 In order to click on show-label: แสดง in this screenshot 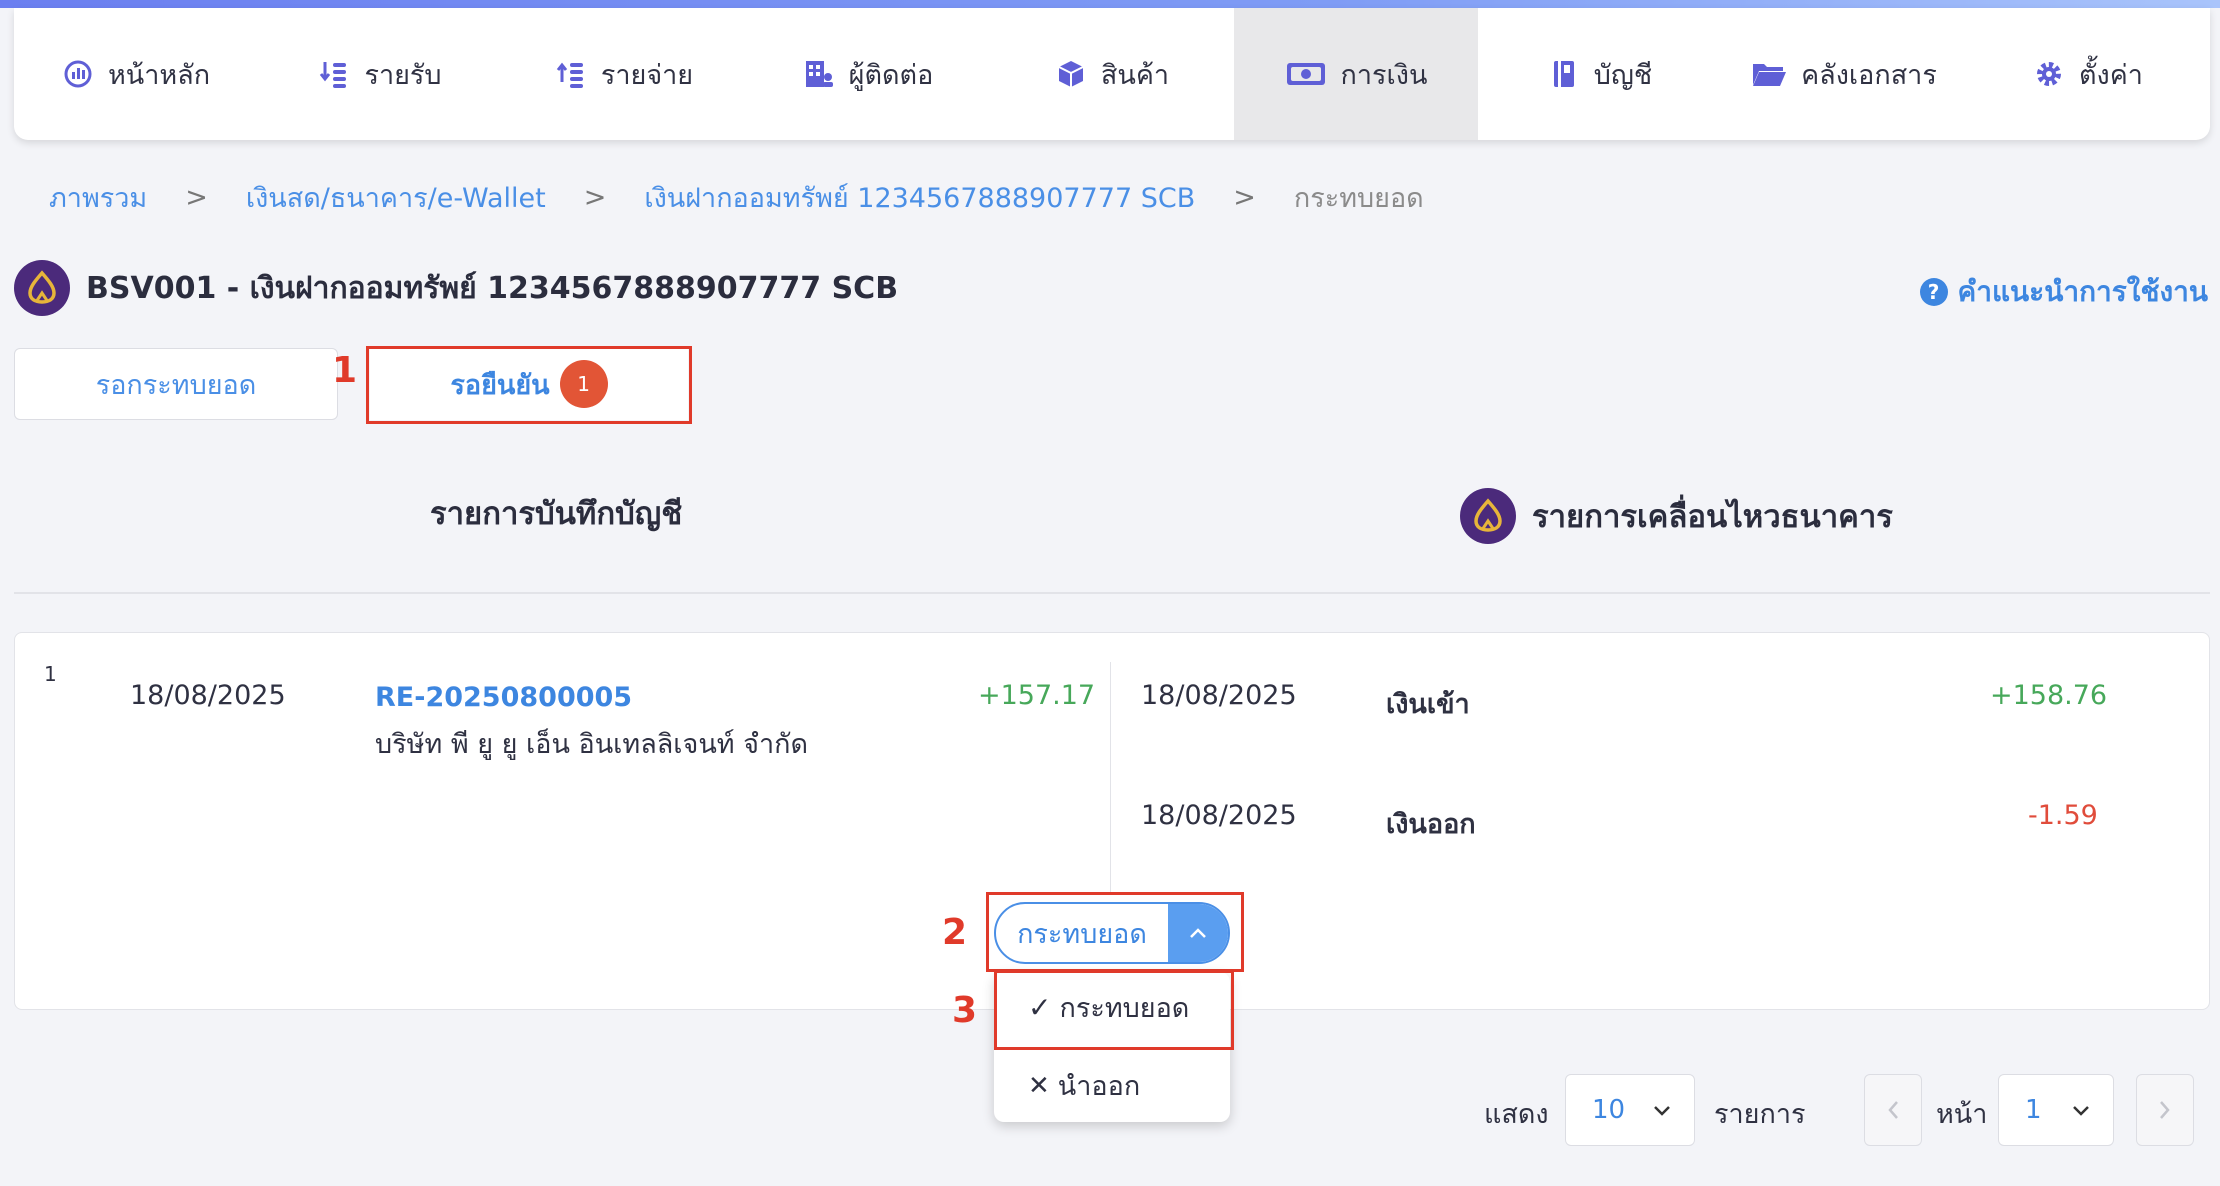, I will do `click(1516, 1114)`.